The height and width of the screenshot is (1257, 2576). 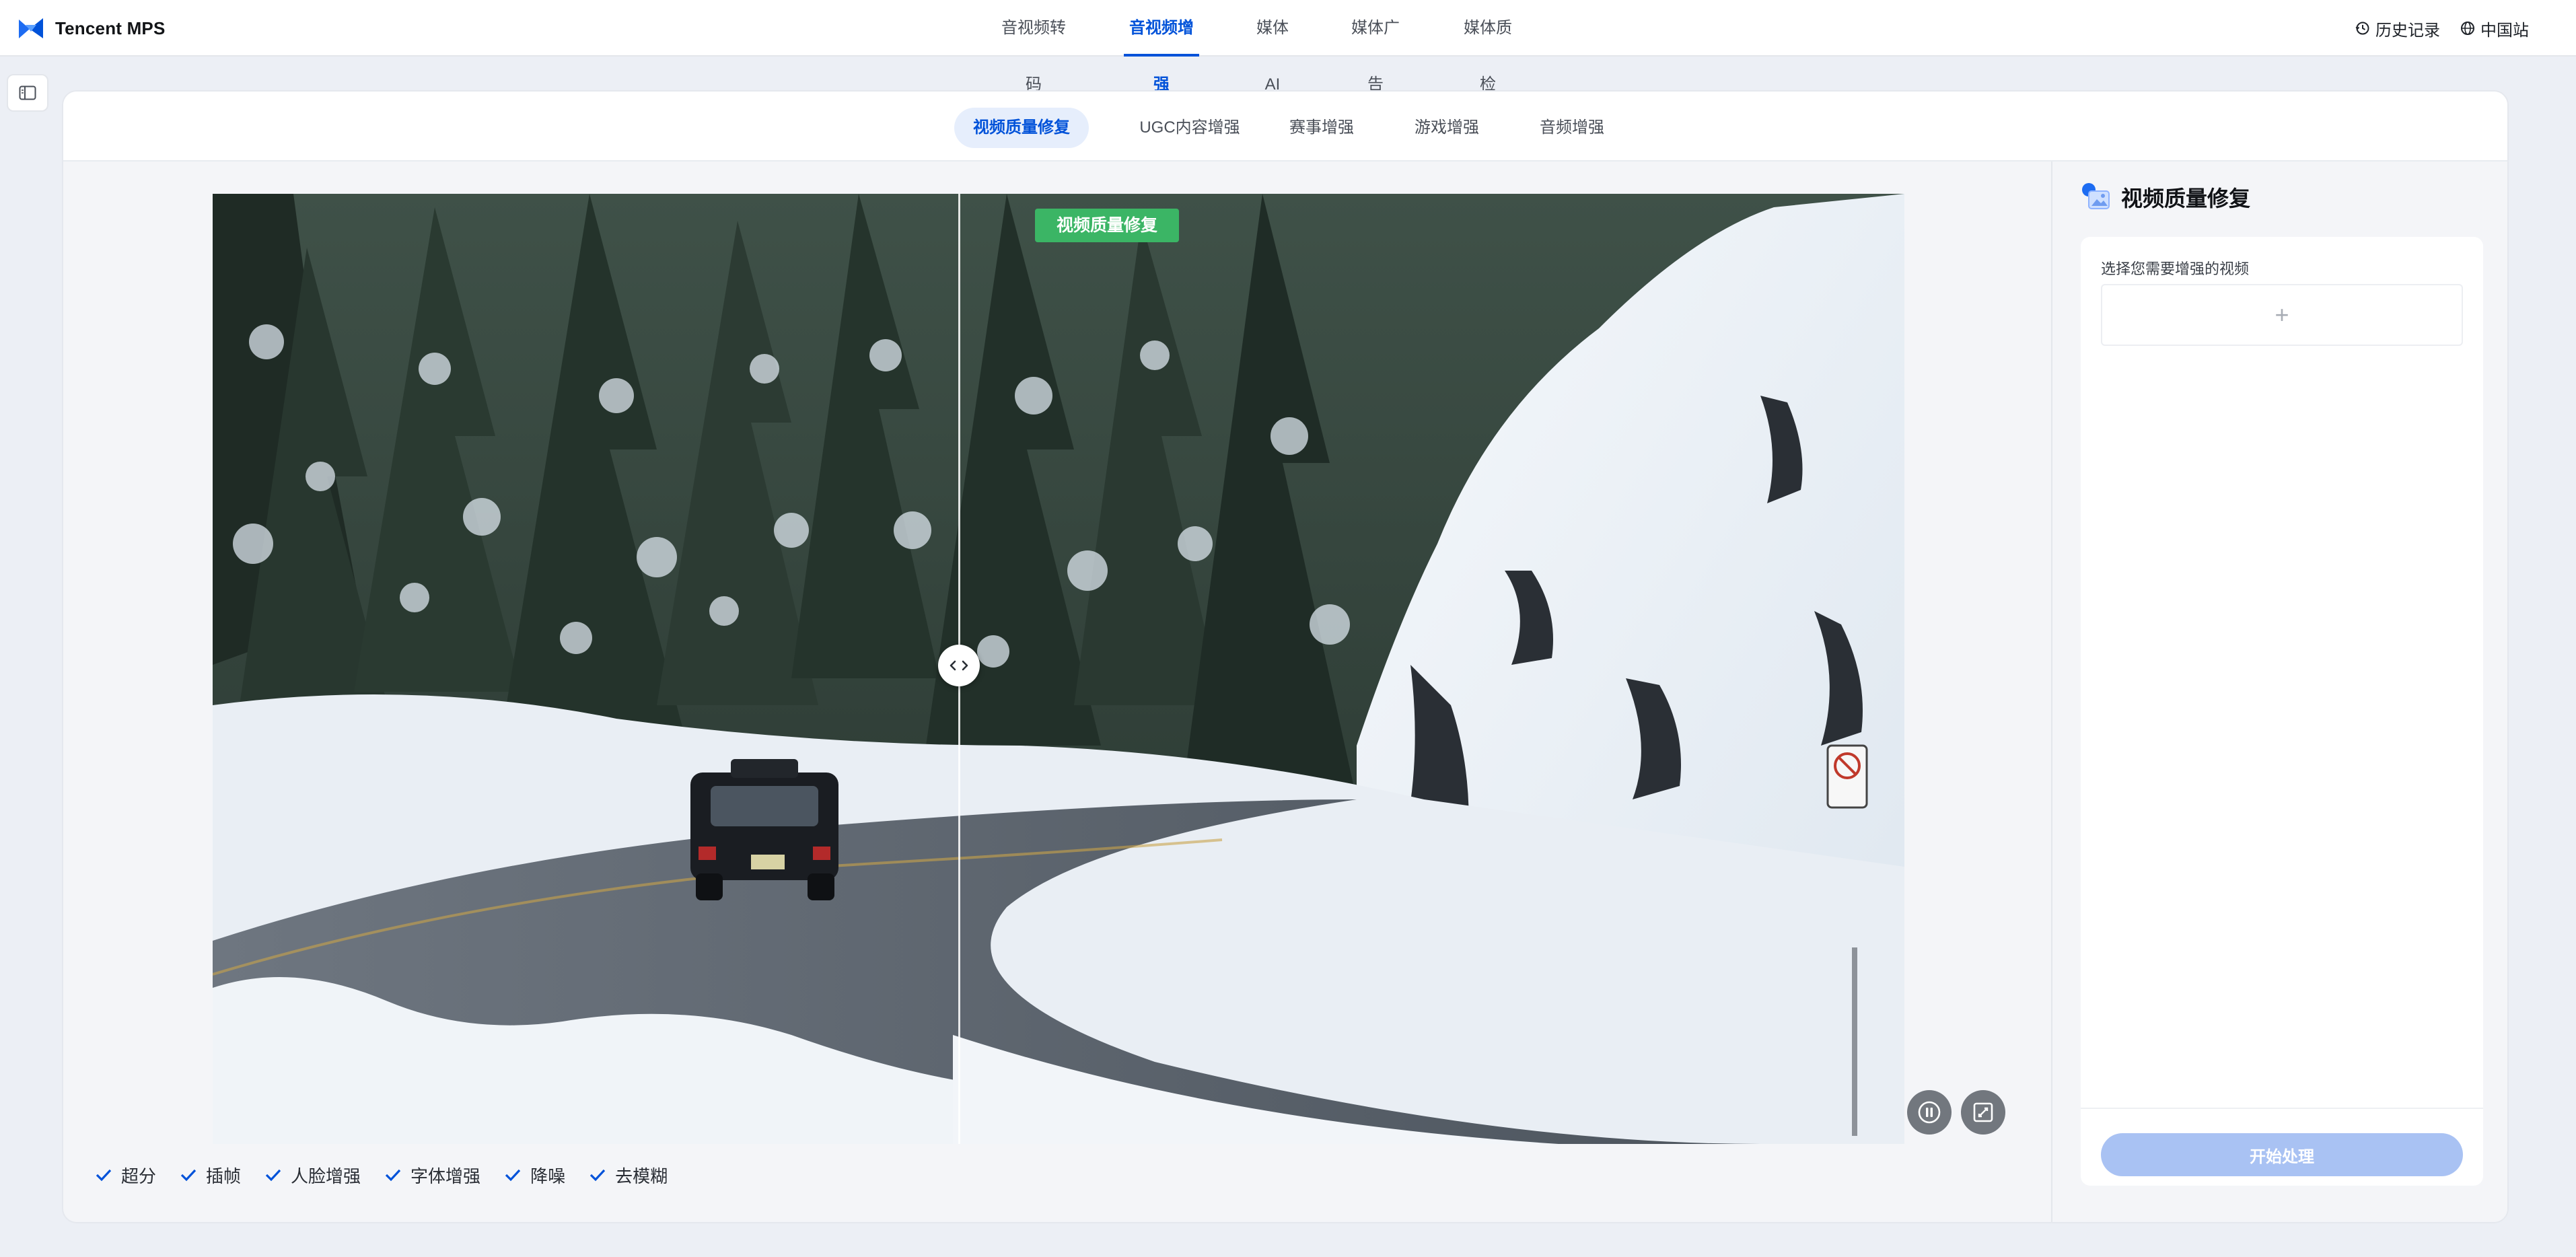 I want to click on video-repair-icon, so click(x=2096, y=196).